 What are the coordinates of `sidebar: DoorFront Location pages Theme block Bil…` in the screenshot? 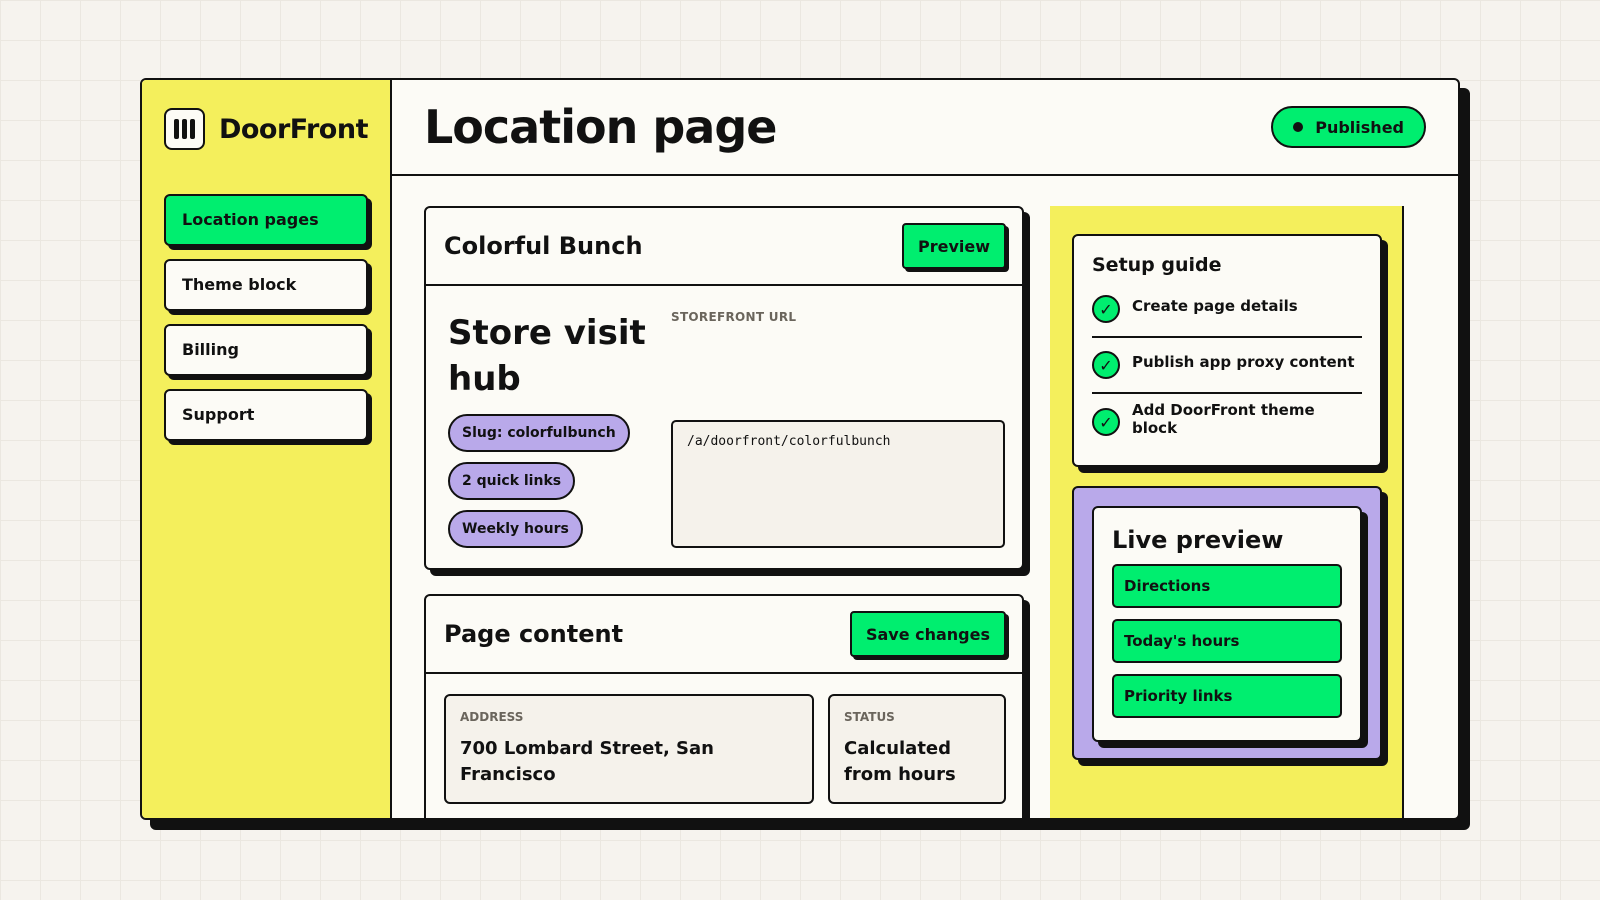 It's located at (267, 449).